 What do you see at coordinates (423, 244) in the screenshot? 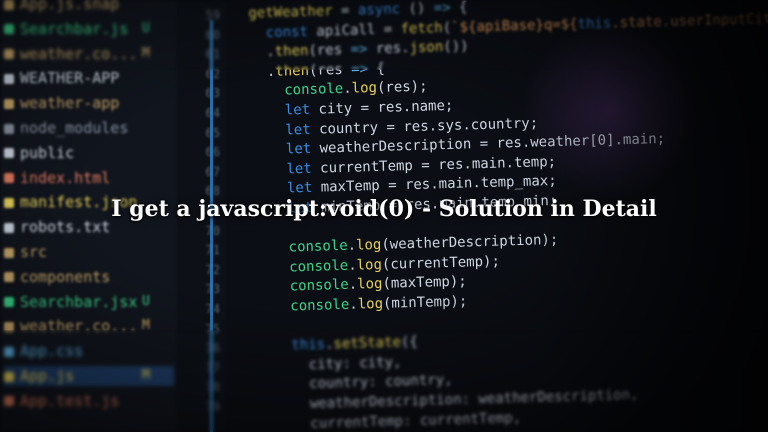
I see `code-line: console.log(weatherDescription);` at bounding box center [423, 244].